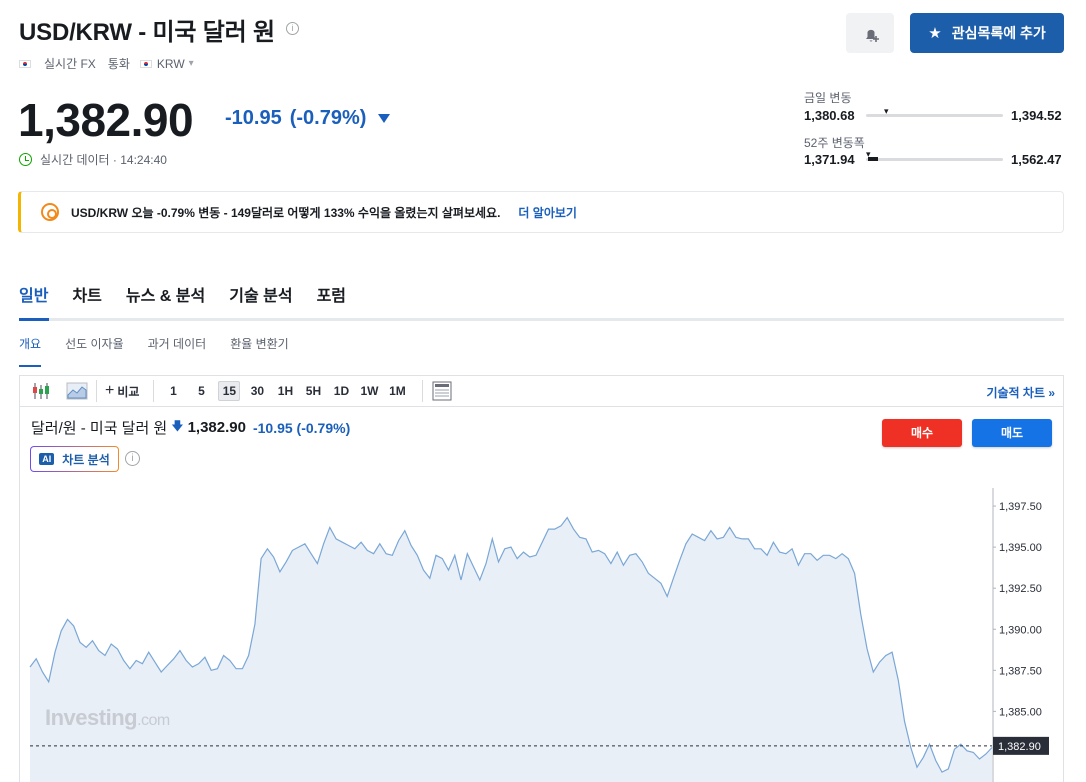  I want to click on active-tab-indicator, so click(34, 319).